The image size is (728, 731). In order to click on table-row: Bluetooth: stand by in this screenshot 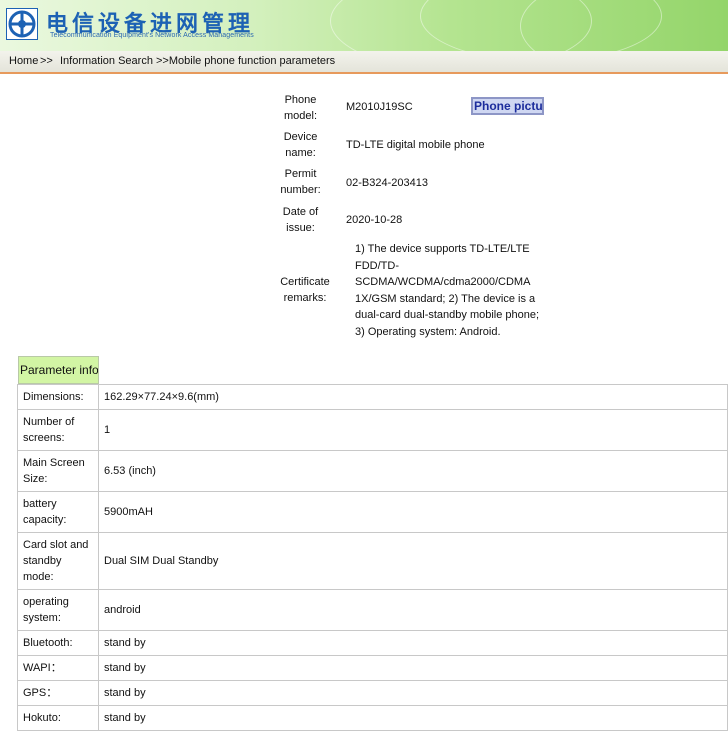, I will do `click(372, 643)`.